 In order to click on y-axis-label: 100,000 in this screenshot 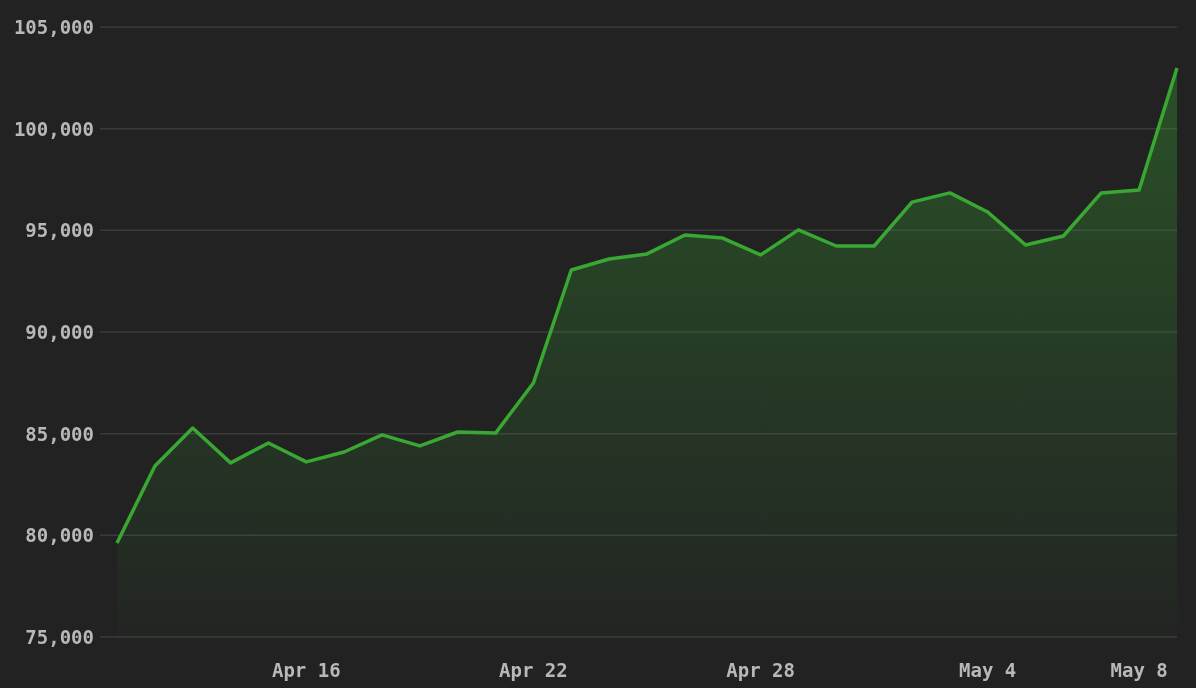, I will do `click(53, 128)`.